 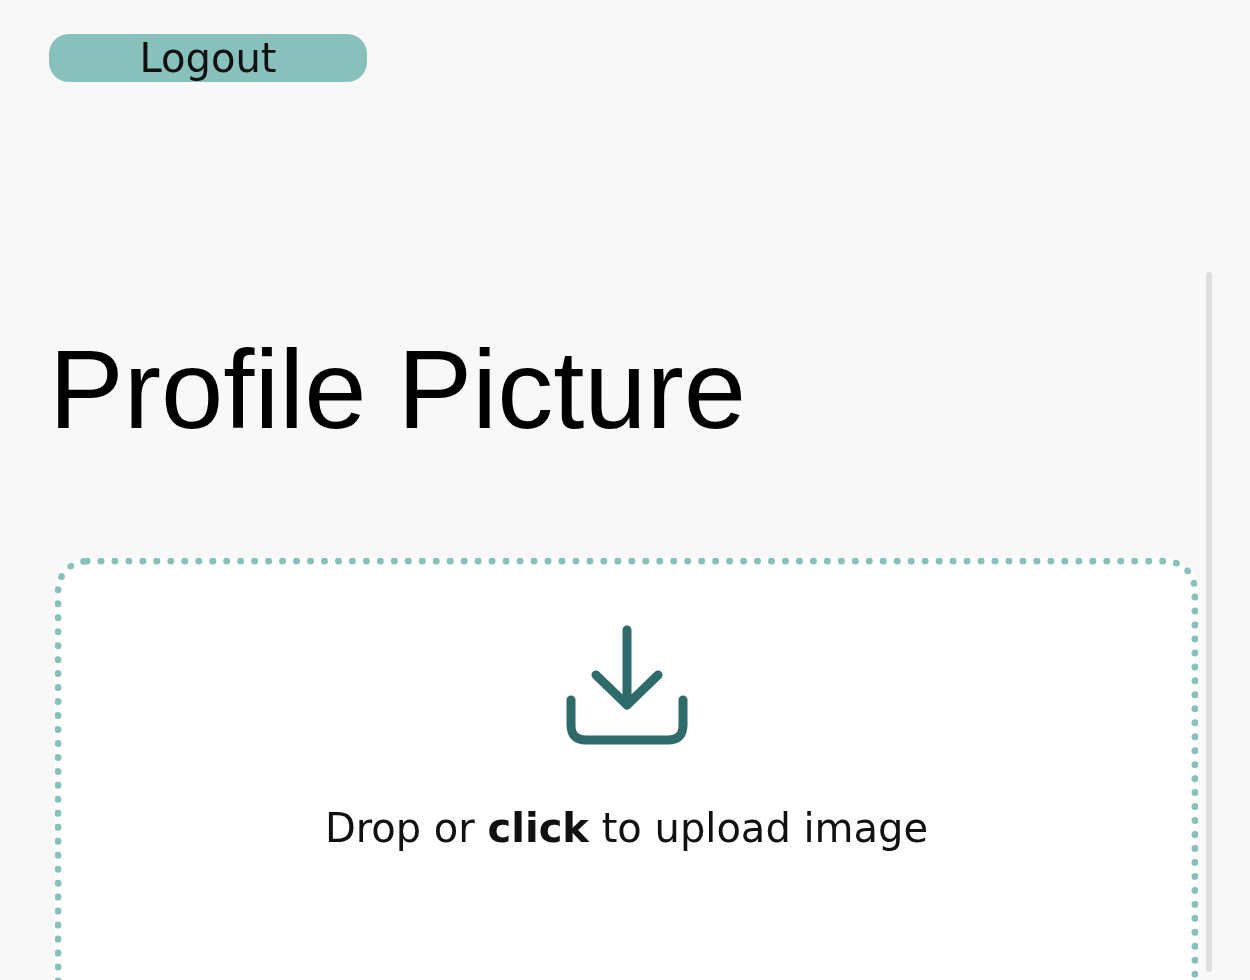 What do you see at coordinates (1209, 622) in the screenshot?
I see `scrollbar` at bounding box center [1209, 622].